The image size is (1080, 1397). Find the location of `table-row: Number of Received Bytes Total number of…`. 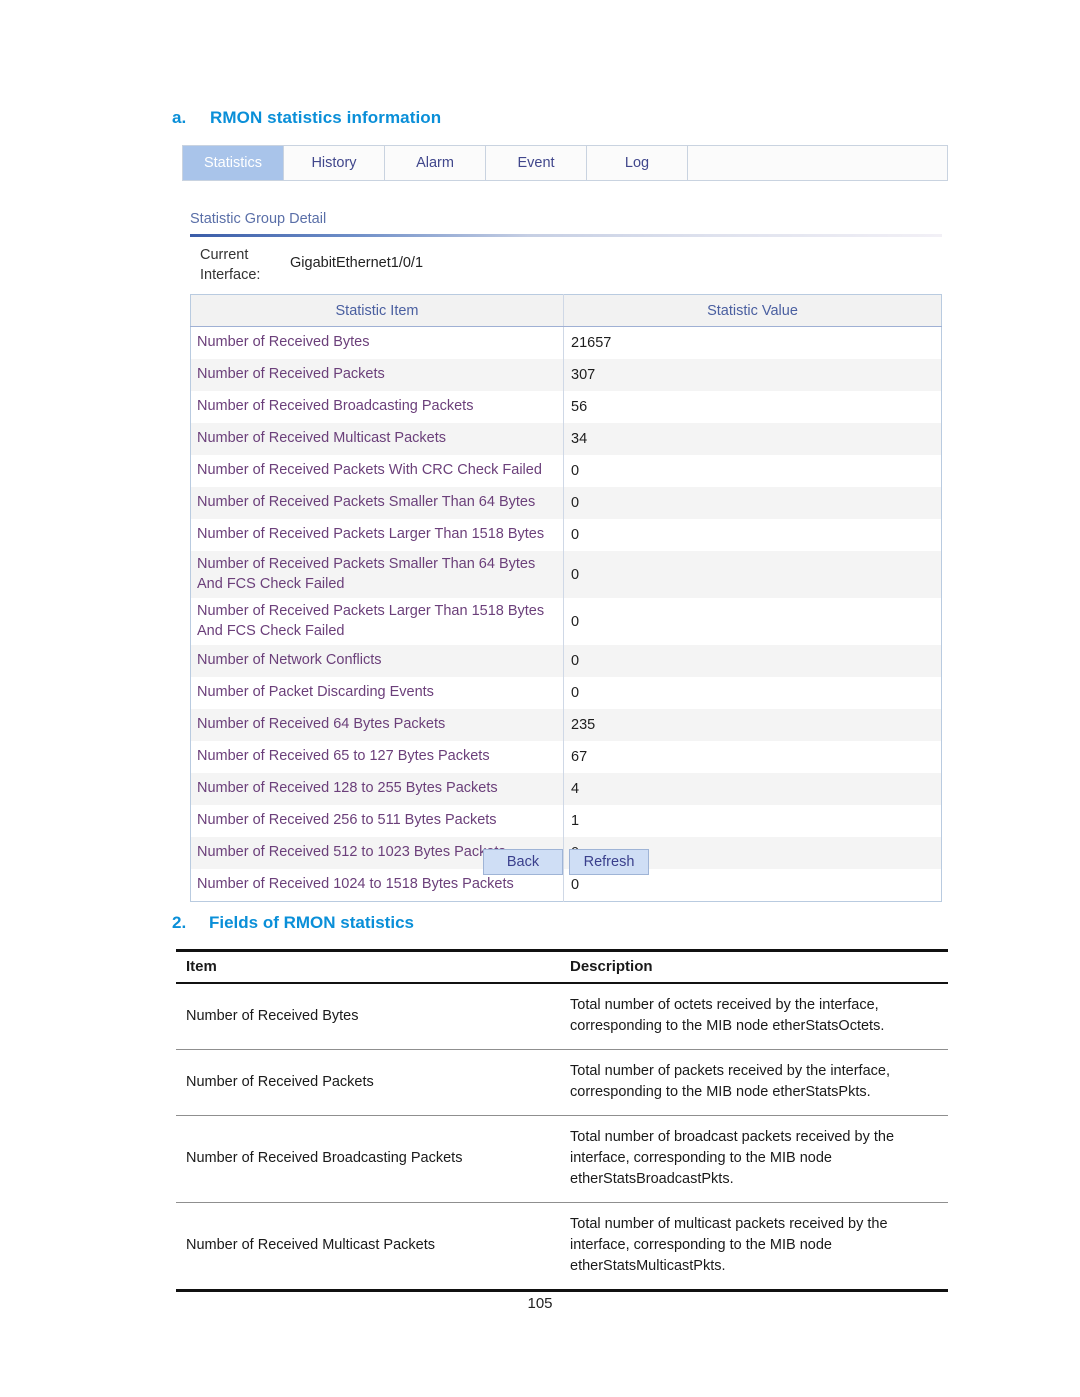

table-row: Number of Received Bytes Total number of… is located at coordinates (562, 1016).